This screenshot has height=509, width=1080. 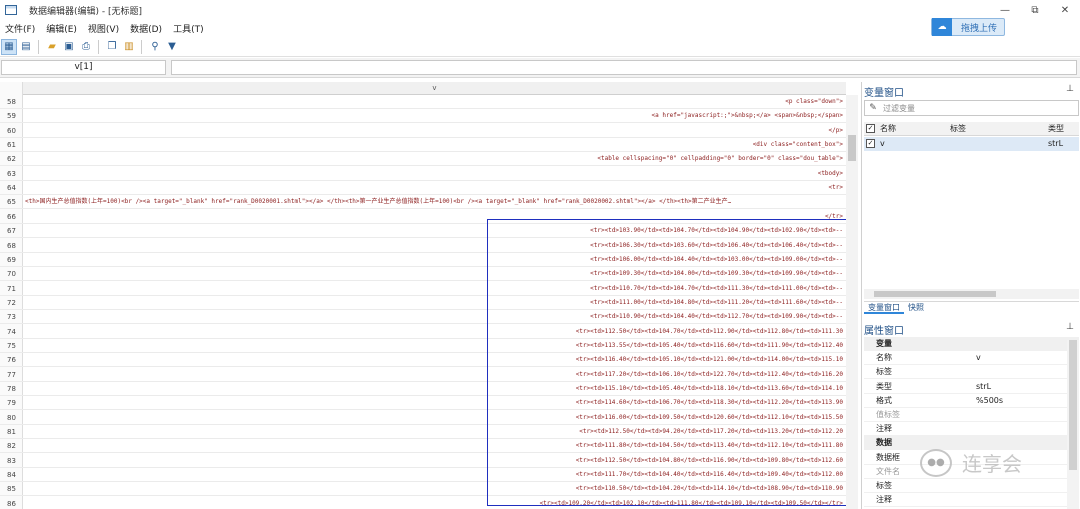 What do you see at coordinates (26, 47) in the screenshot?
I see `list-view-icon: ▤` at bounding box center [26, 47].